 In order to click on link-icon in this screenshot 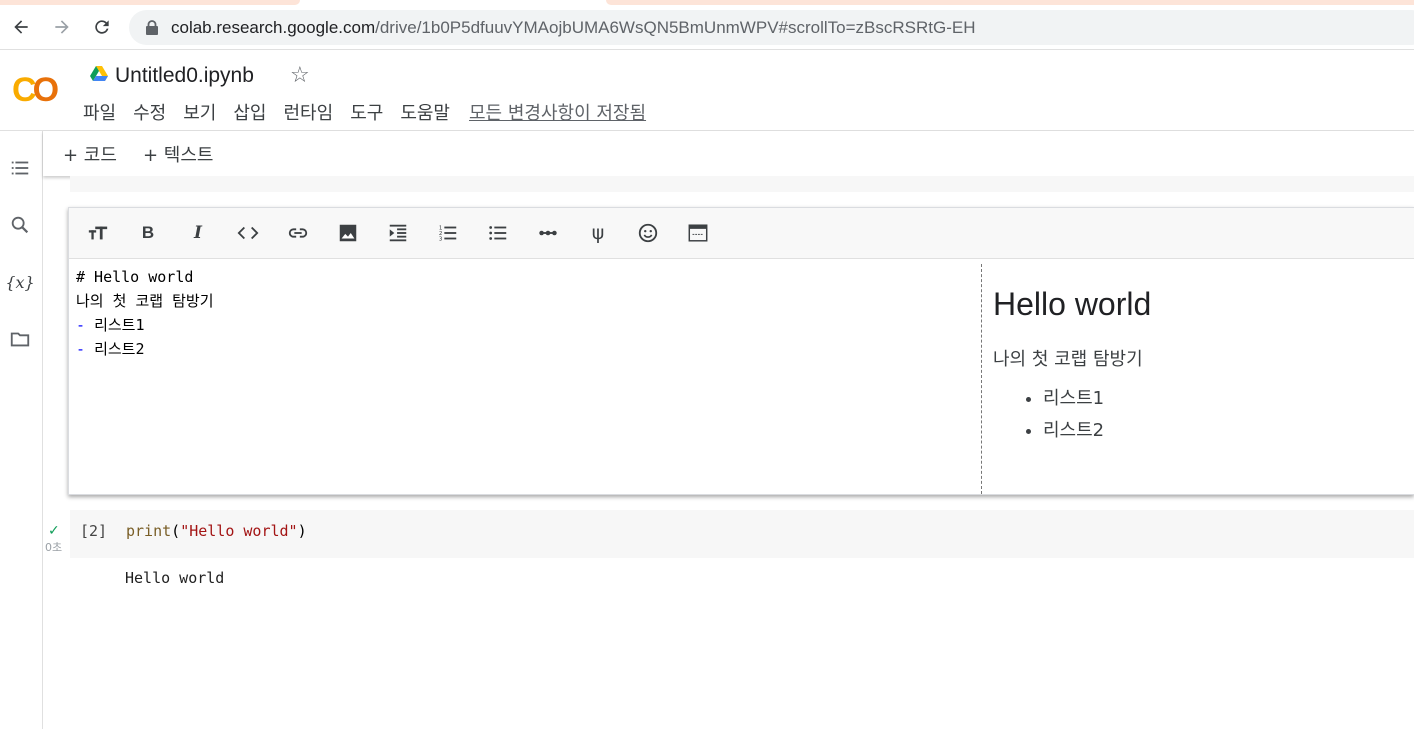, I will do `click(298, 233)`.